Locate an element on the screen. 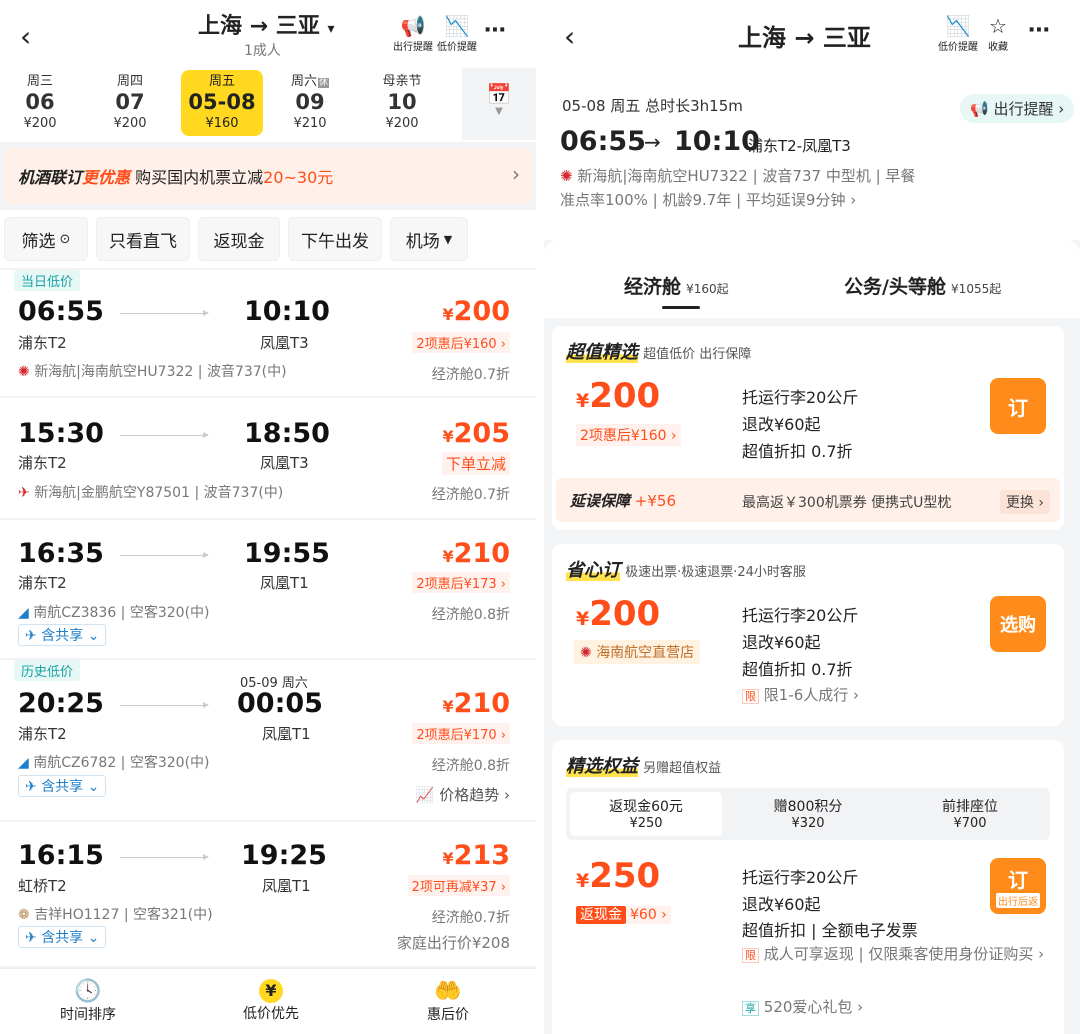 This screenshot has height=1034, width=1080. cashback-chip: 返现金 is located at coordinates (239, 239).